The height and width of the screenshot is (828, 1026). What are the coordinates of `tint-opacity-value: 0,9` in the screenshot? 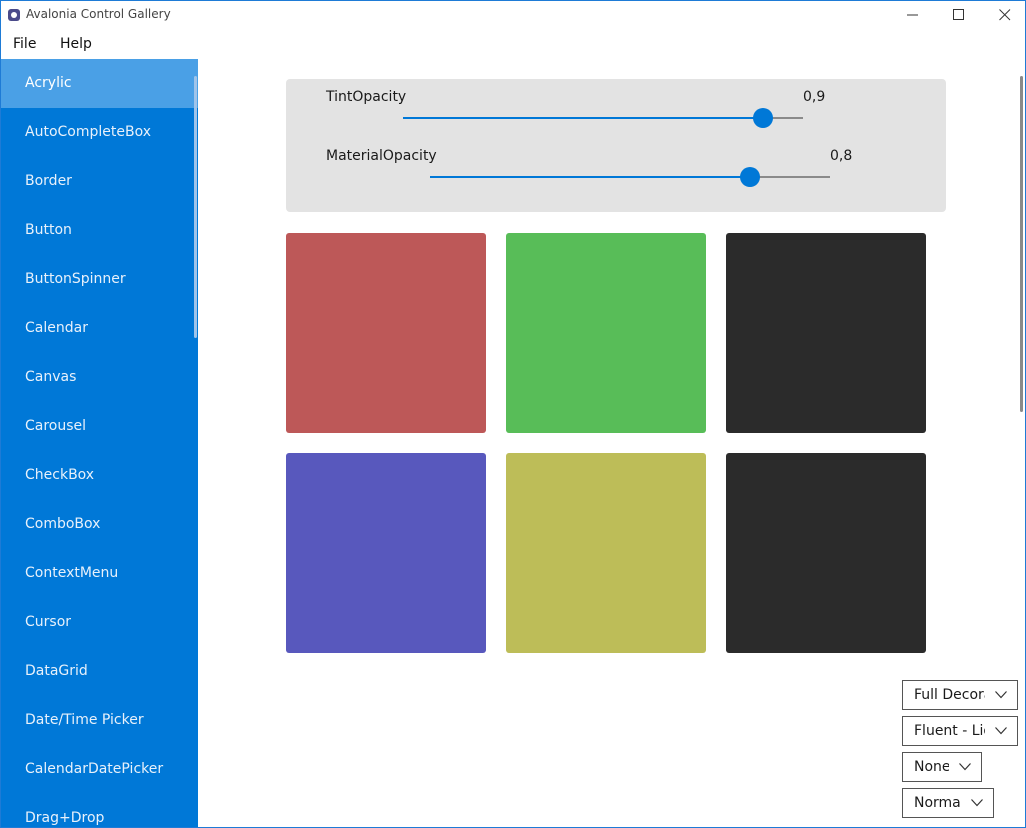 It's located at (814, 97).